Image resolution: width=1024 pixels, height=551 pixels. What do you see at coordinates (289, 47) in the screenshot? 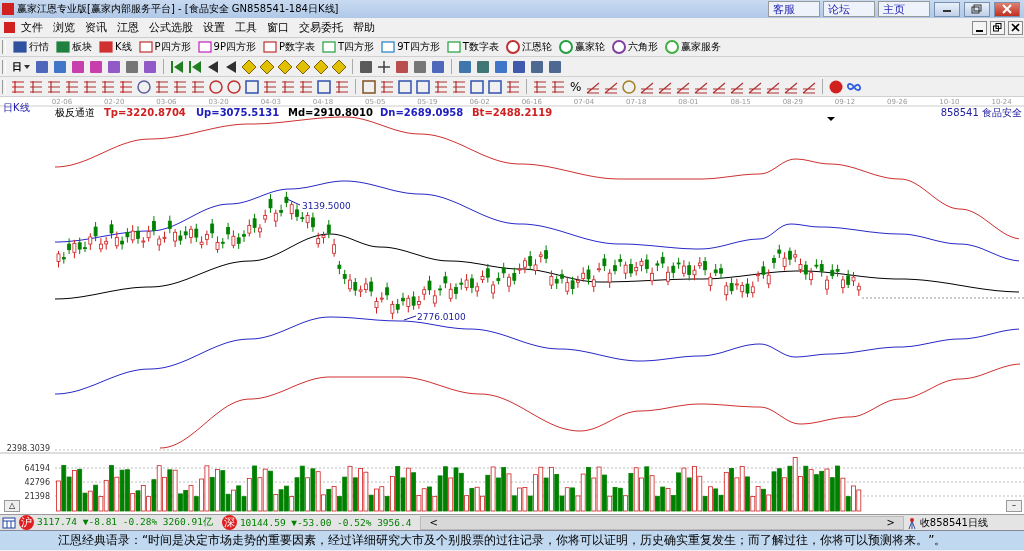
I see `toolbar-button: P数字表` at bounding box center [289, 47].